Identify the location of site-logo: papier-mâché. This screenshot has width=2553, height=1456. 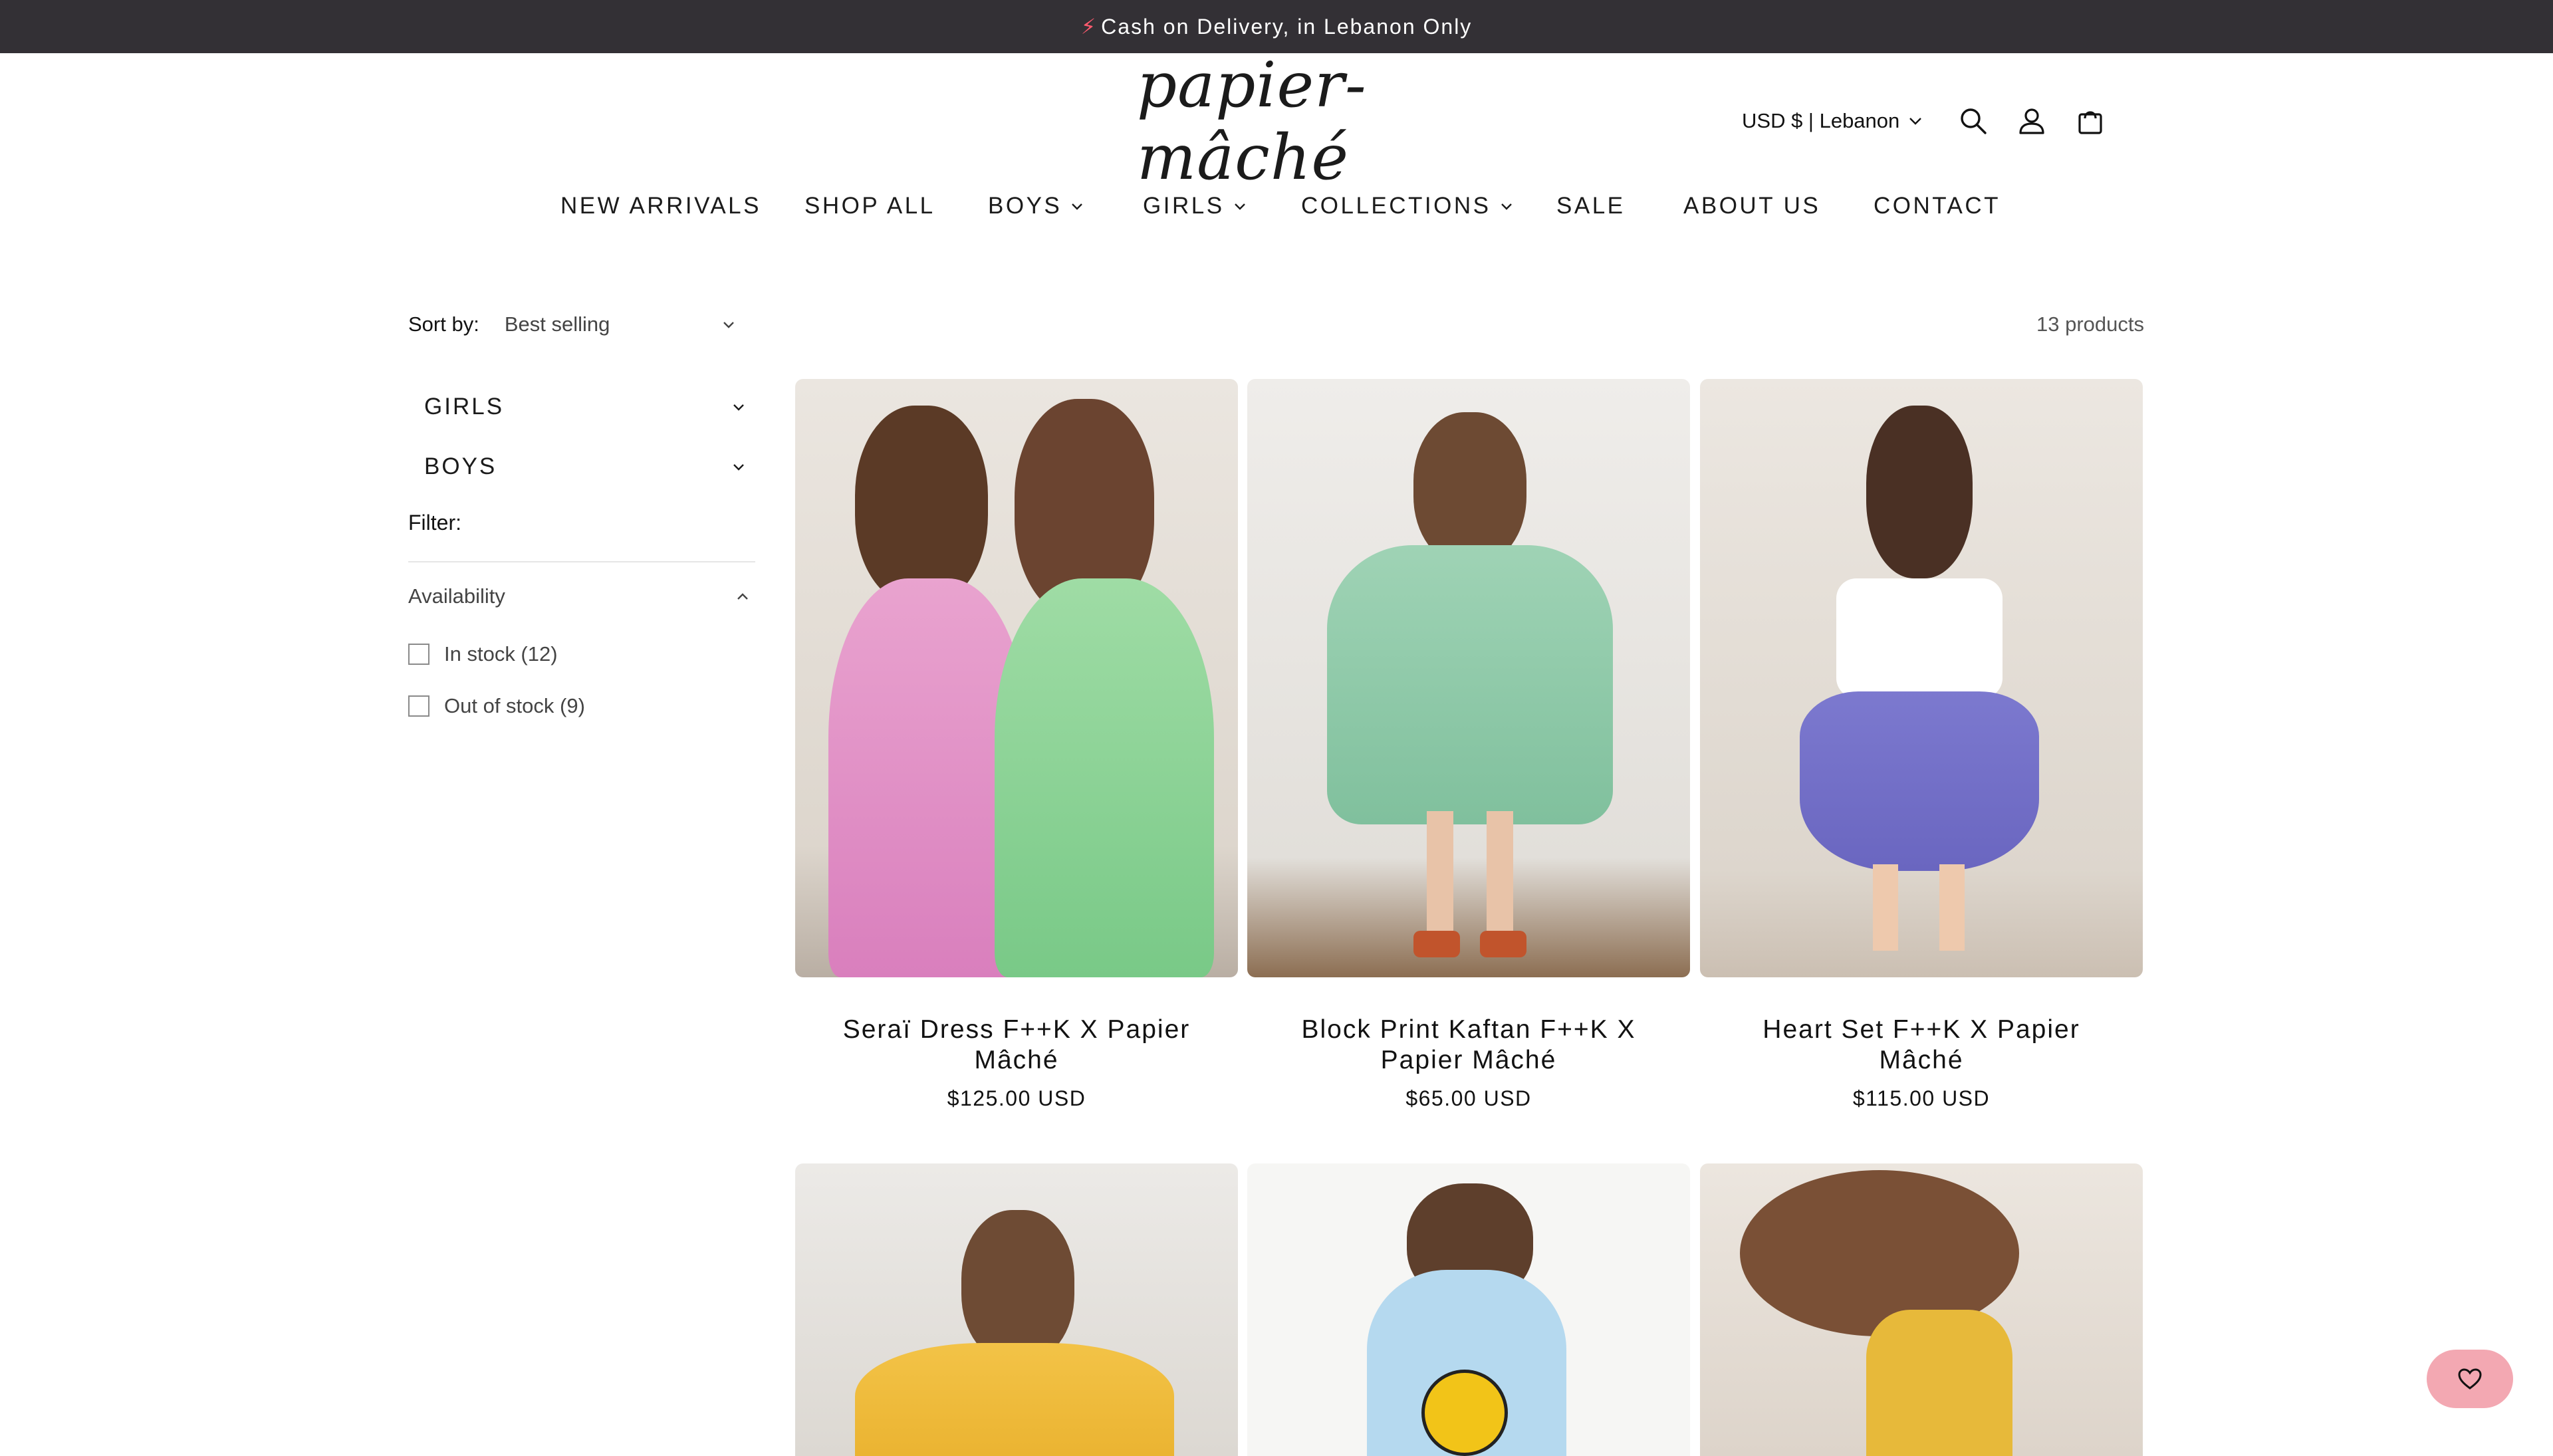
(1276, 121).